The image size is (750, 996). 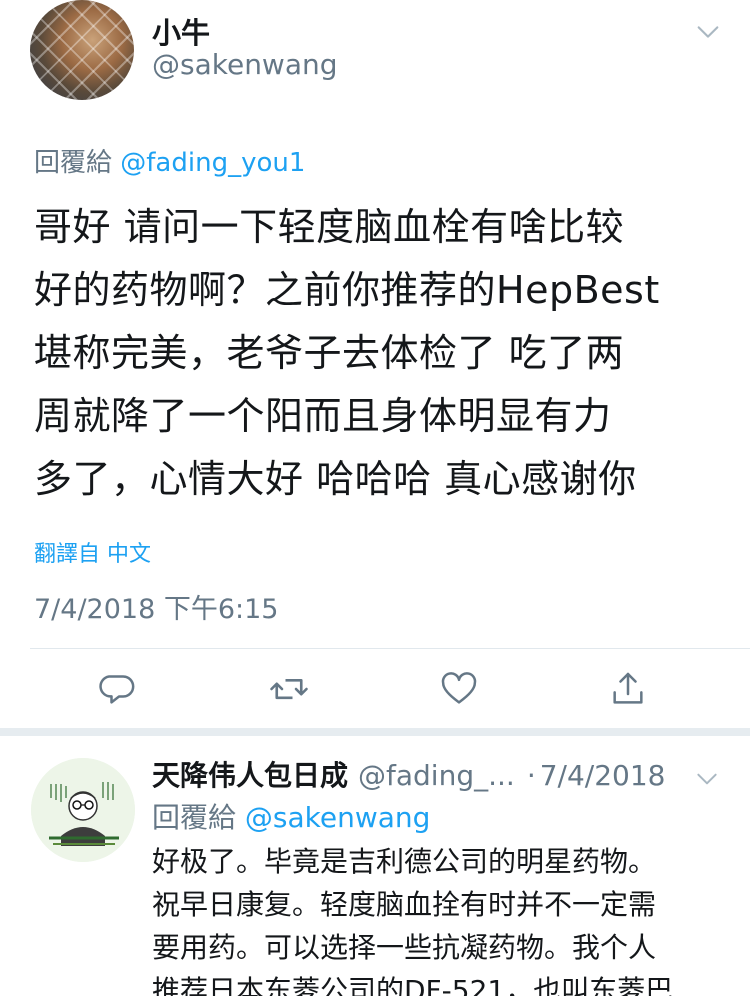 I want to click on reply-button, so click(x=119, y=689).